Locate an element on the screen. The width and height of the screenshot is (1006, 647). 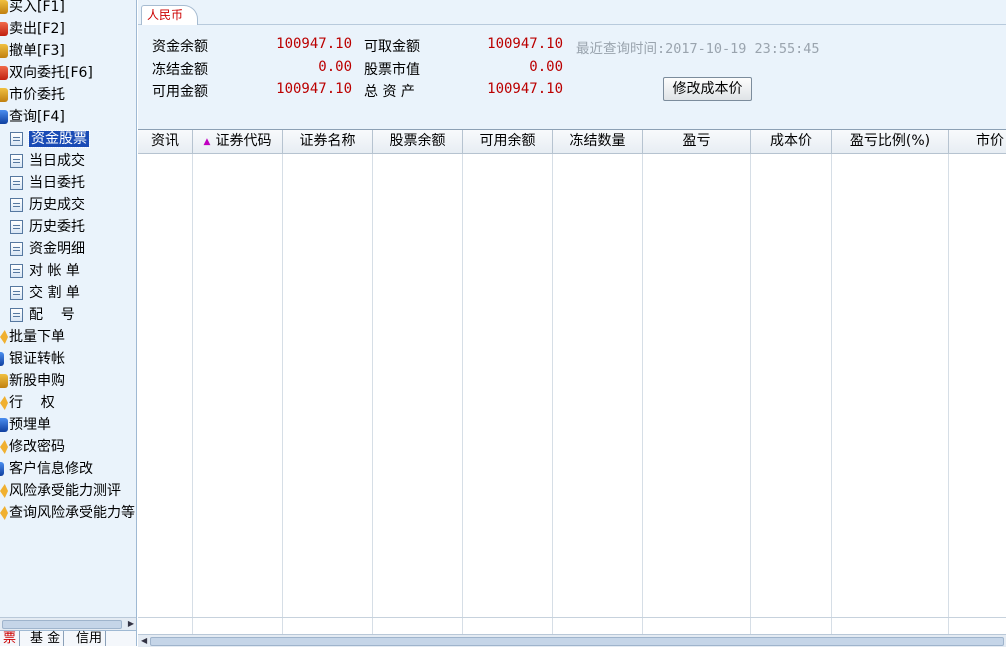
sidebar-item-statement: 对 帐 单 is located at coordinates (45, 271).